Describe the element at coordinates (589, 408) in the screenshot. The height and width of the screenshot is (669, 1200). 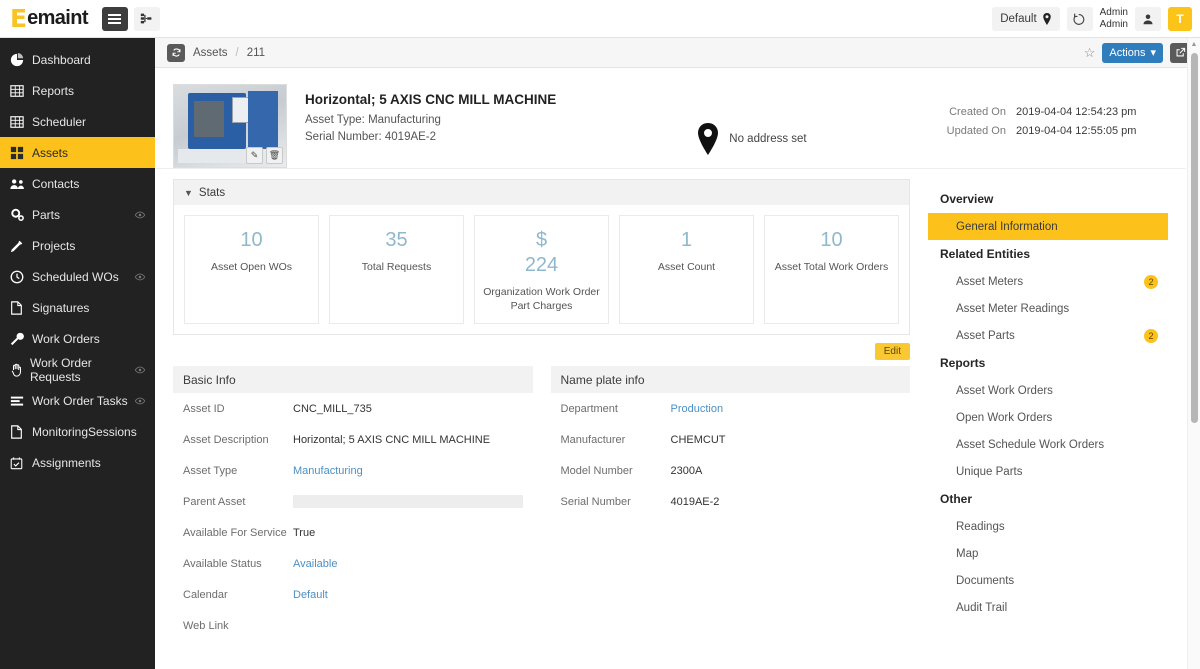
I see `field-label: Department` at that location.